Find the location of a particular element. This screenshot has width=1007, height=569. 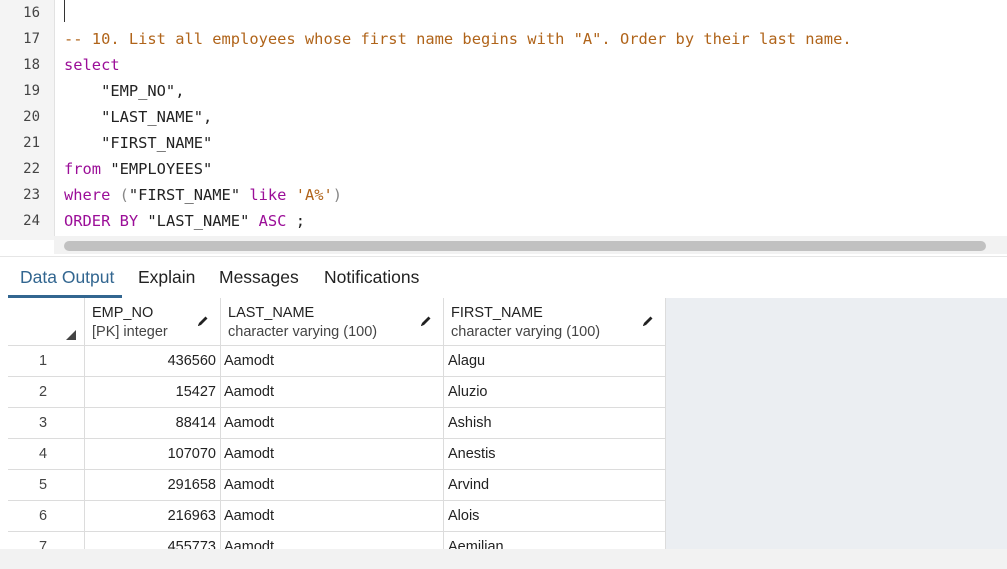

column-header-last-name: LAST_NAME character varying (100) is located at coordinates (332, 322).